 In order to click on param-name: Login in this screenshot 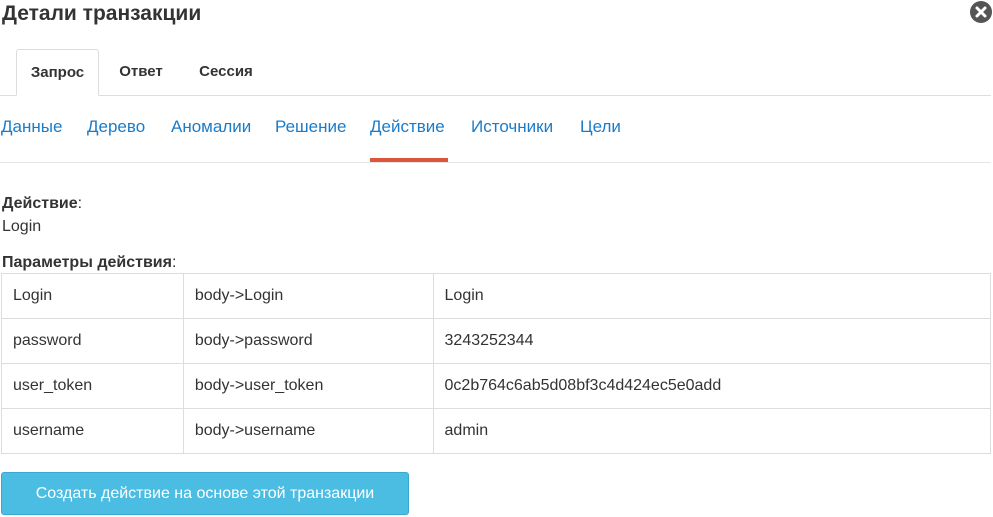, I will do `click(92, 296)`.